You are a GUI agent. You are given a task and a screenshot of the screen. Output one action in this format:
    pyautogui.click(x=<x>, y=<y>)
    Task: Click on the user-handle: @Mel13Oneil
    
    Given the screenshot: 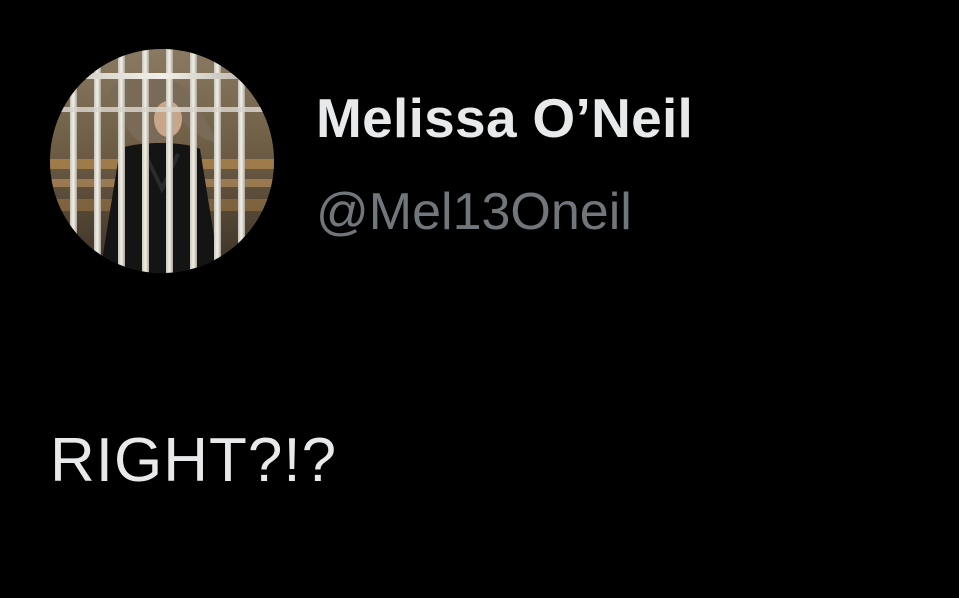 What is the action you would take?
    pyautogui.click(x=474, y=212)
    